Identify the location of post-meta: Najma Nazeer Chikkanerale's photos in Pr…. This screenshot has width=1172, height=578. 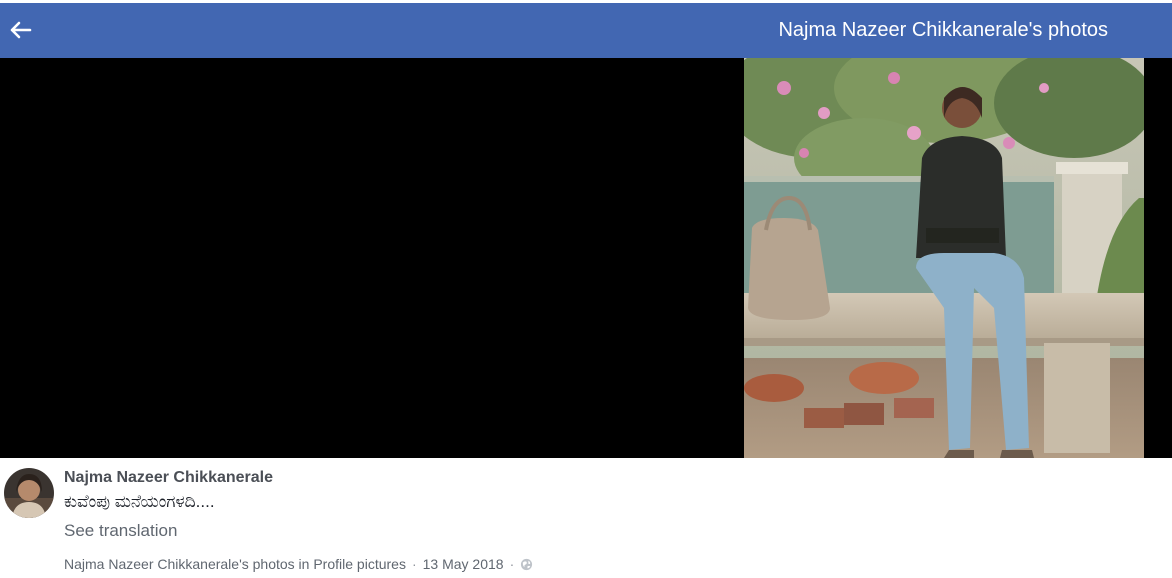
(298, 564).